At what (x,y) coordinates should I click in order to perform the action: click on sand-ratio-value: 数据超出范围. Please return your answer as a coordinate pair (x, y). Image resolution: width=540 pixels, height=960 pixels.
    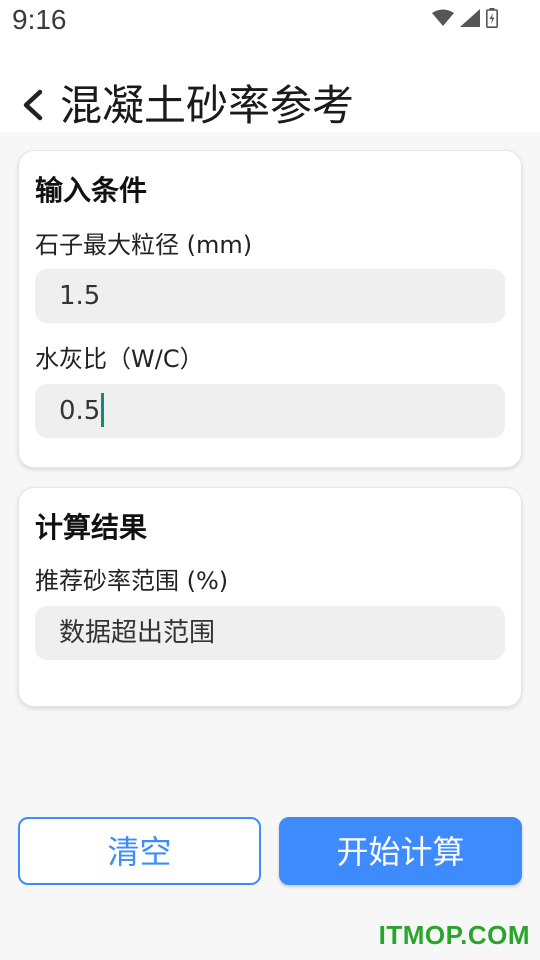
    Looking at the image, I should click on (137, 633).